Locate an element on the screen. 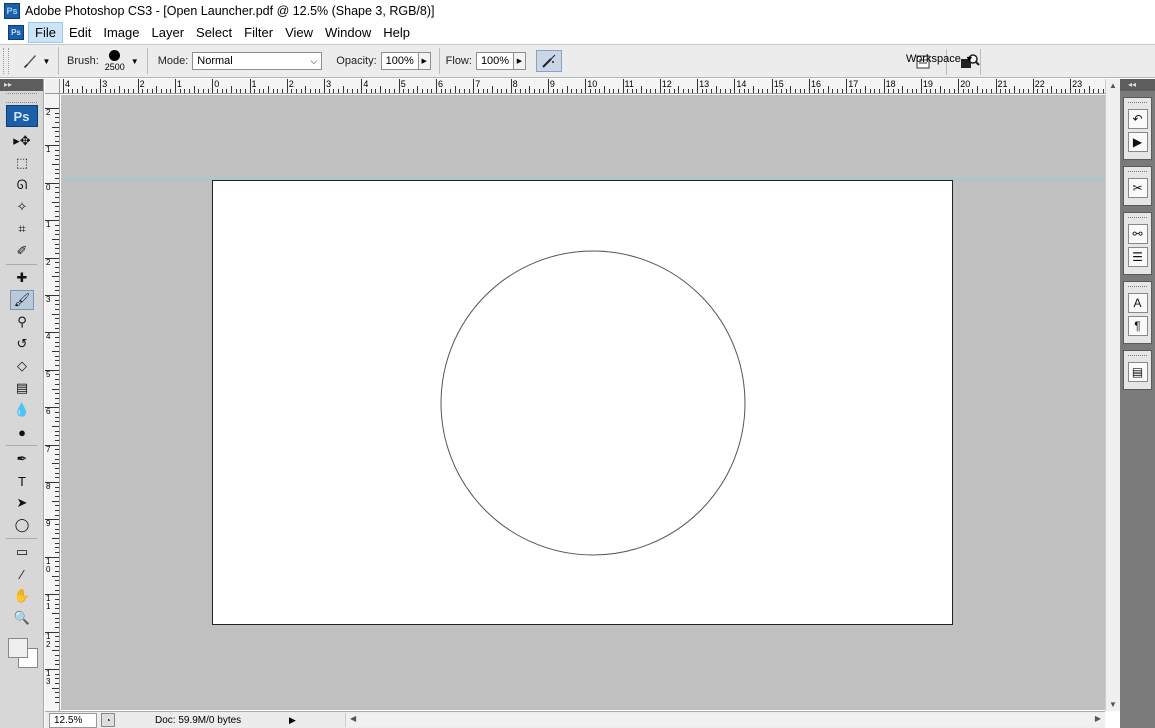 Image resolution: width=1155 pixels, height=728 pixels. paragraph-icon: ¶ is located at coordinates (1137, 326).